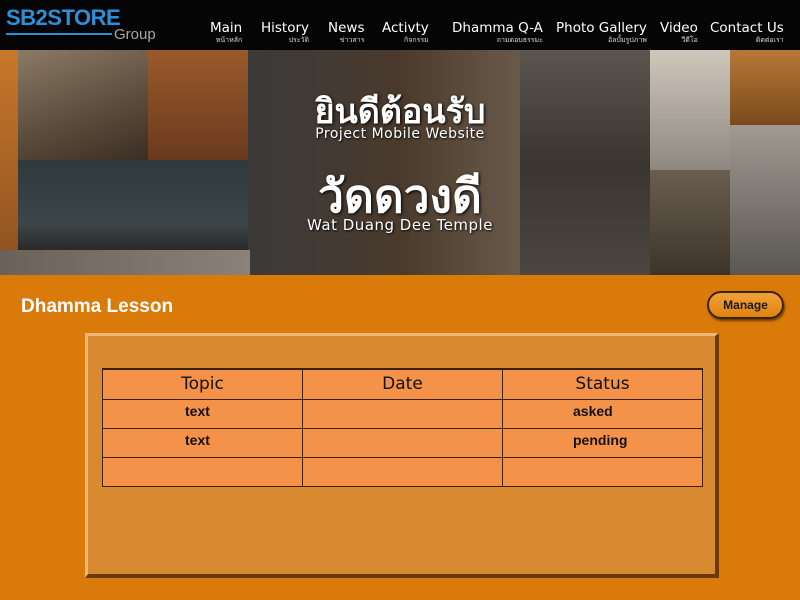 This screenshot has height=600, width=800. What do you see at coordinates (59, 34) in the screenshot?
I see `logo-underline` at bounding box center [59, 34].